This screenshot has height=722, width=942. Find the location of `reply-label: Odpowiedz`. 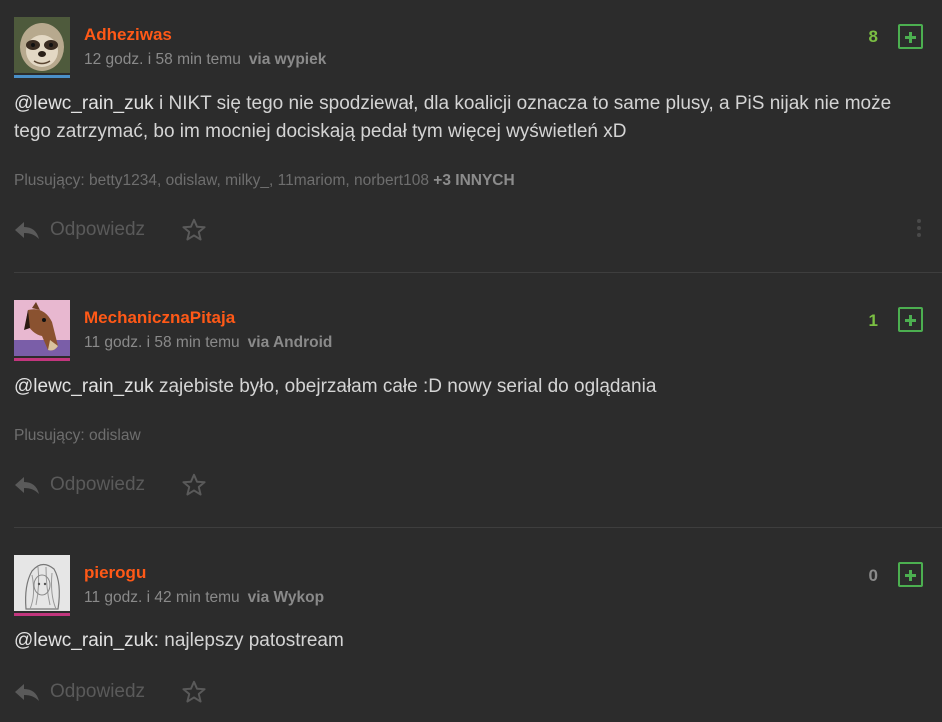

reply-label: Odpowiedz is located at coordinates (98, 691).